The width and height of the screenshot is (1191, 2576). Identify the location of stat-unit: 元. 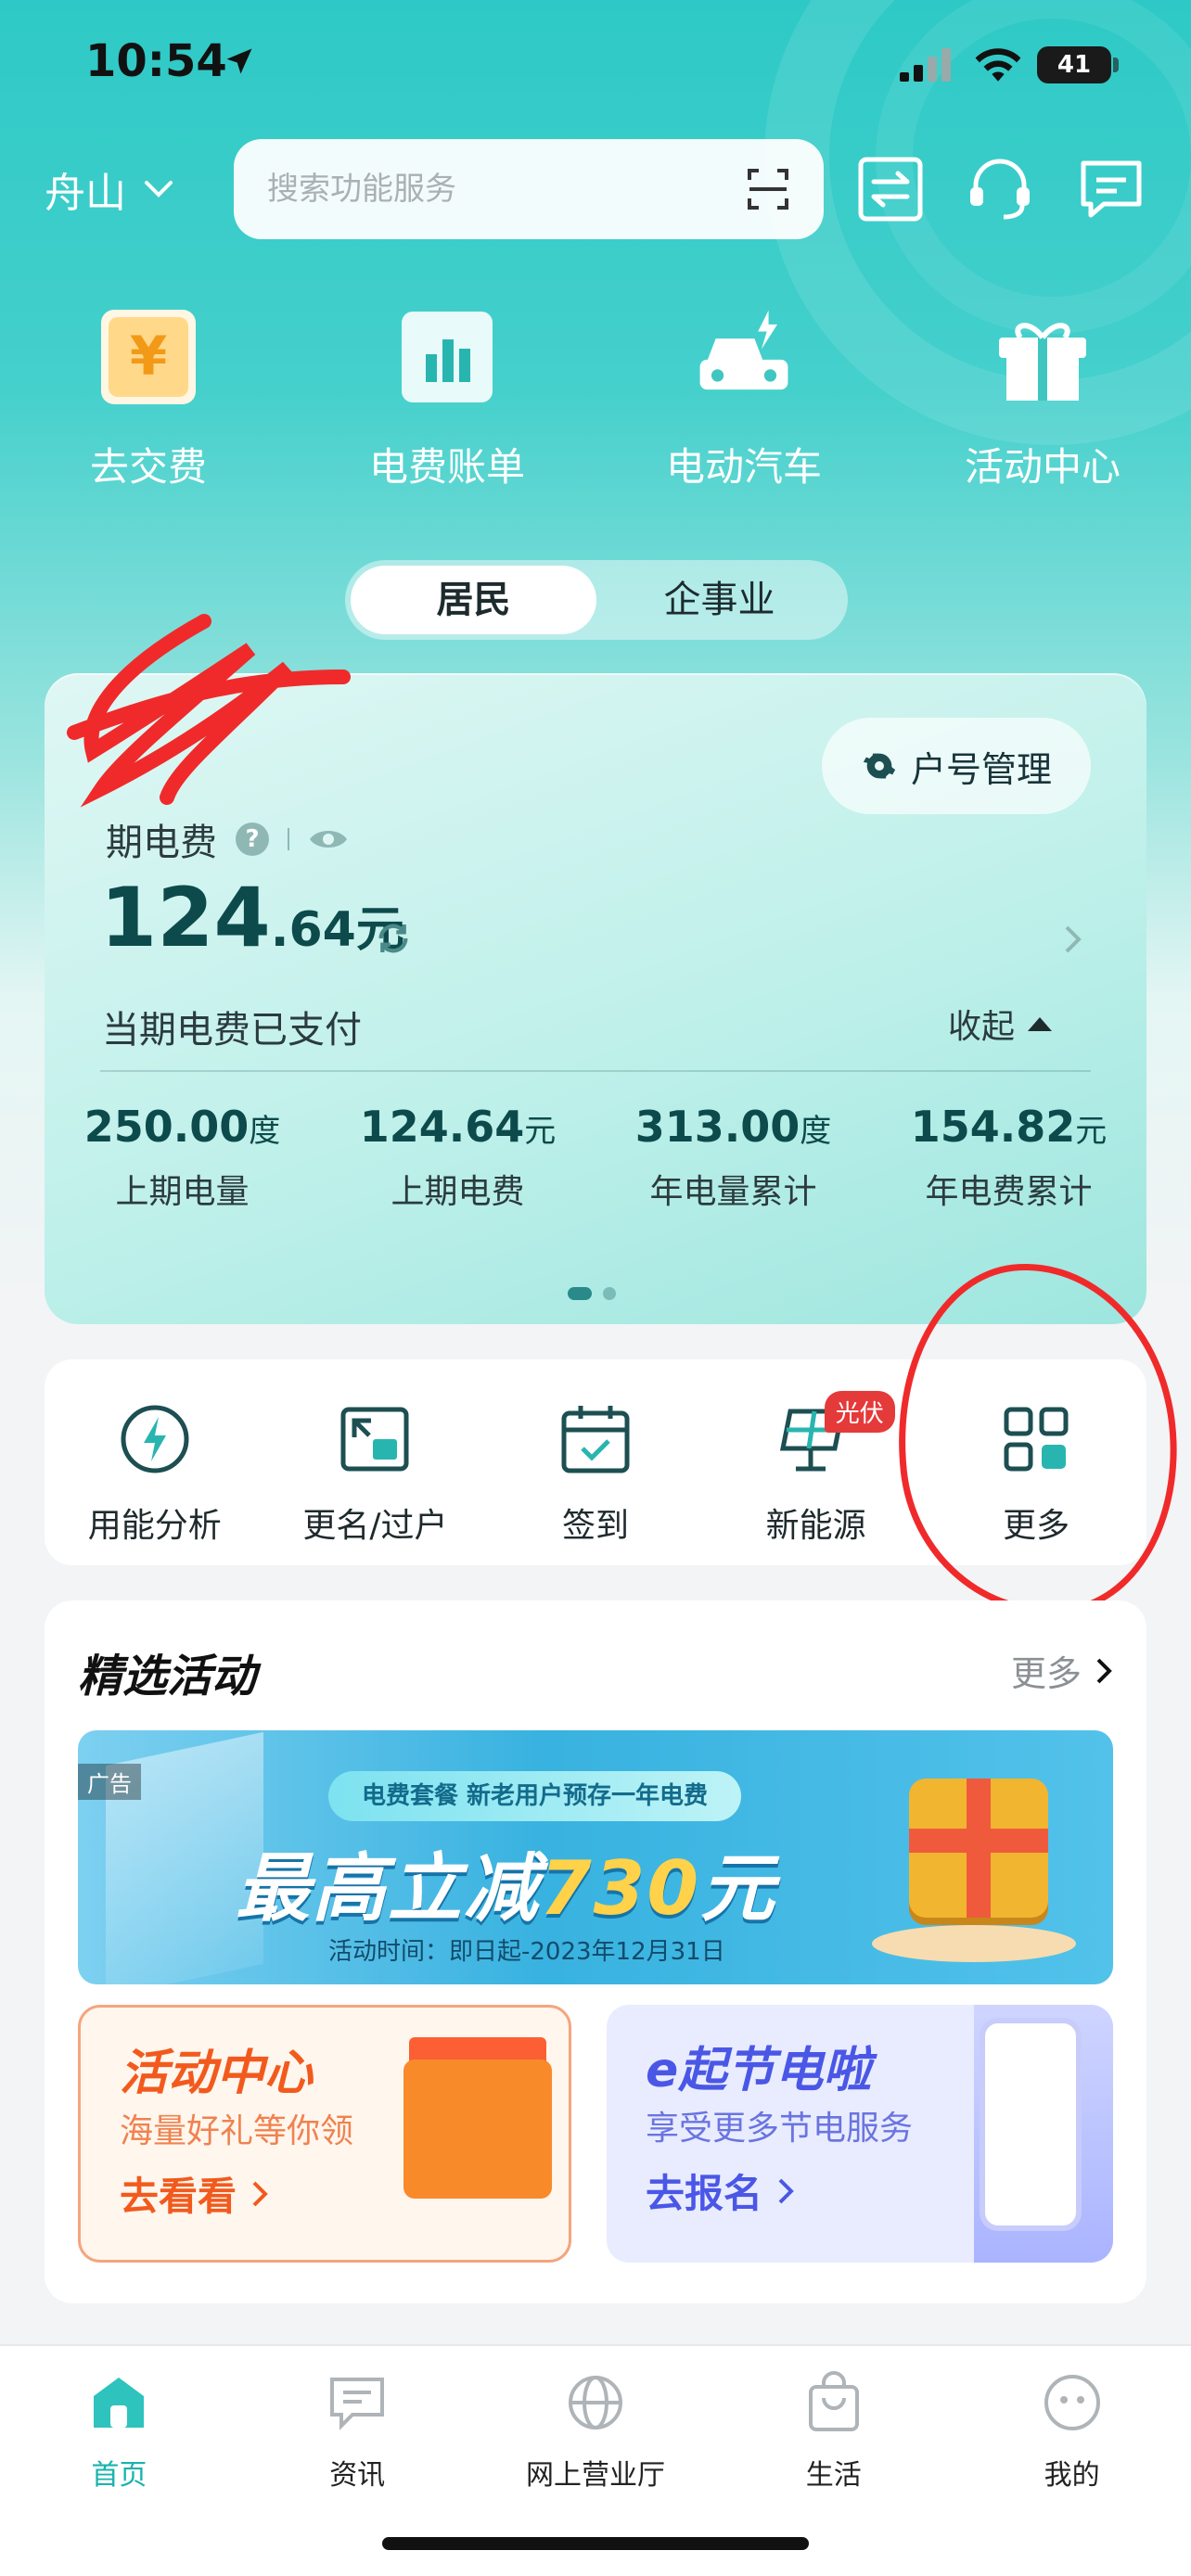
(540, 1131).